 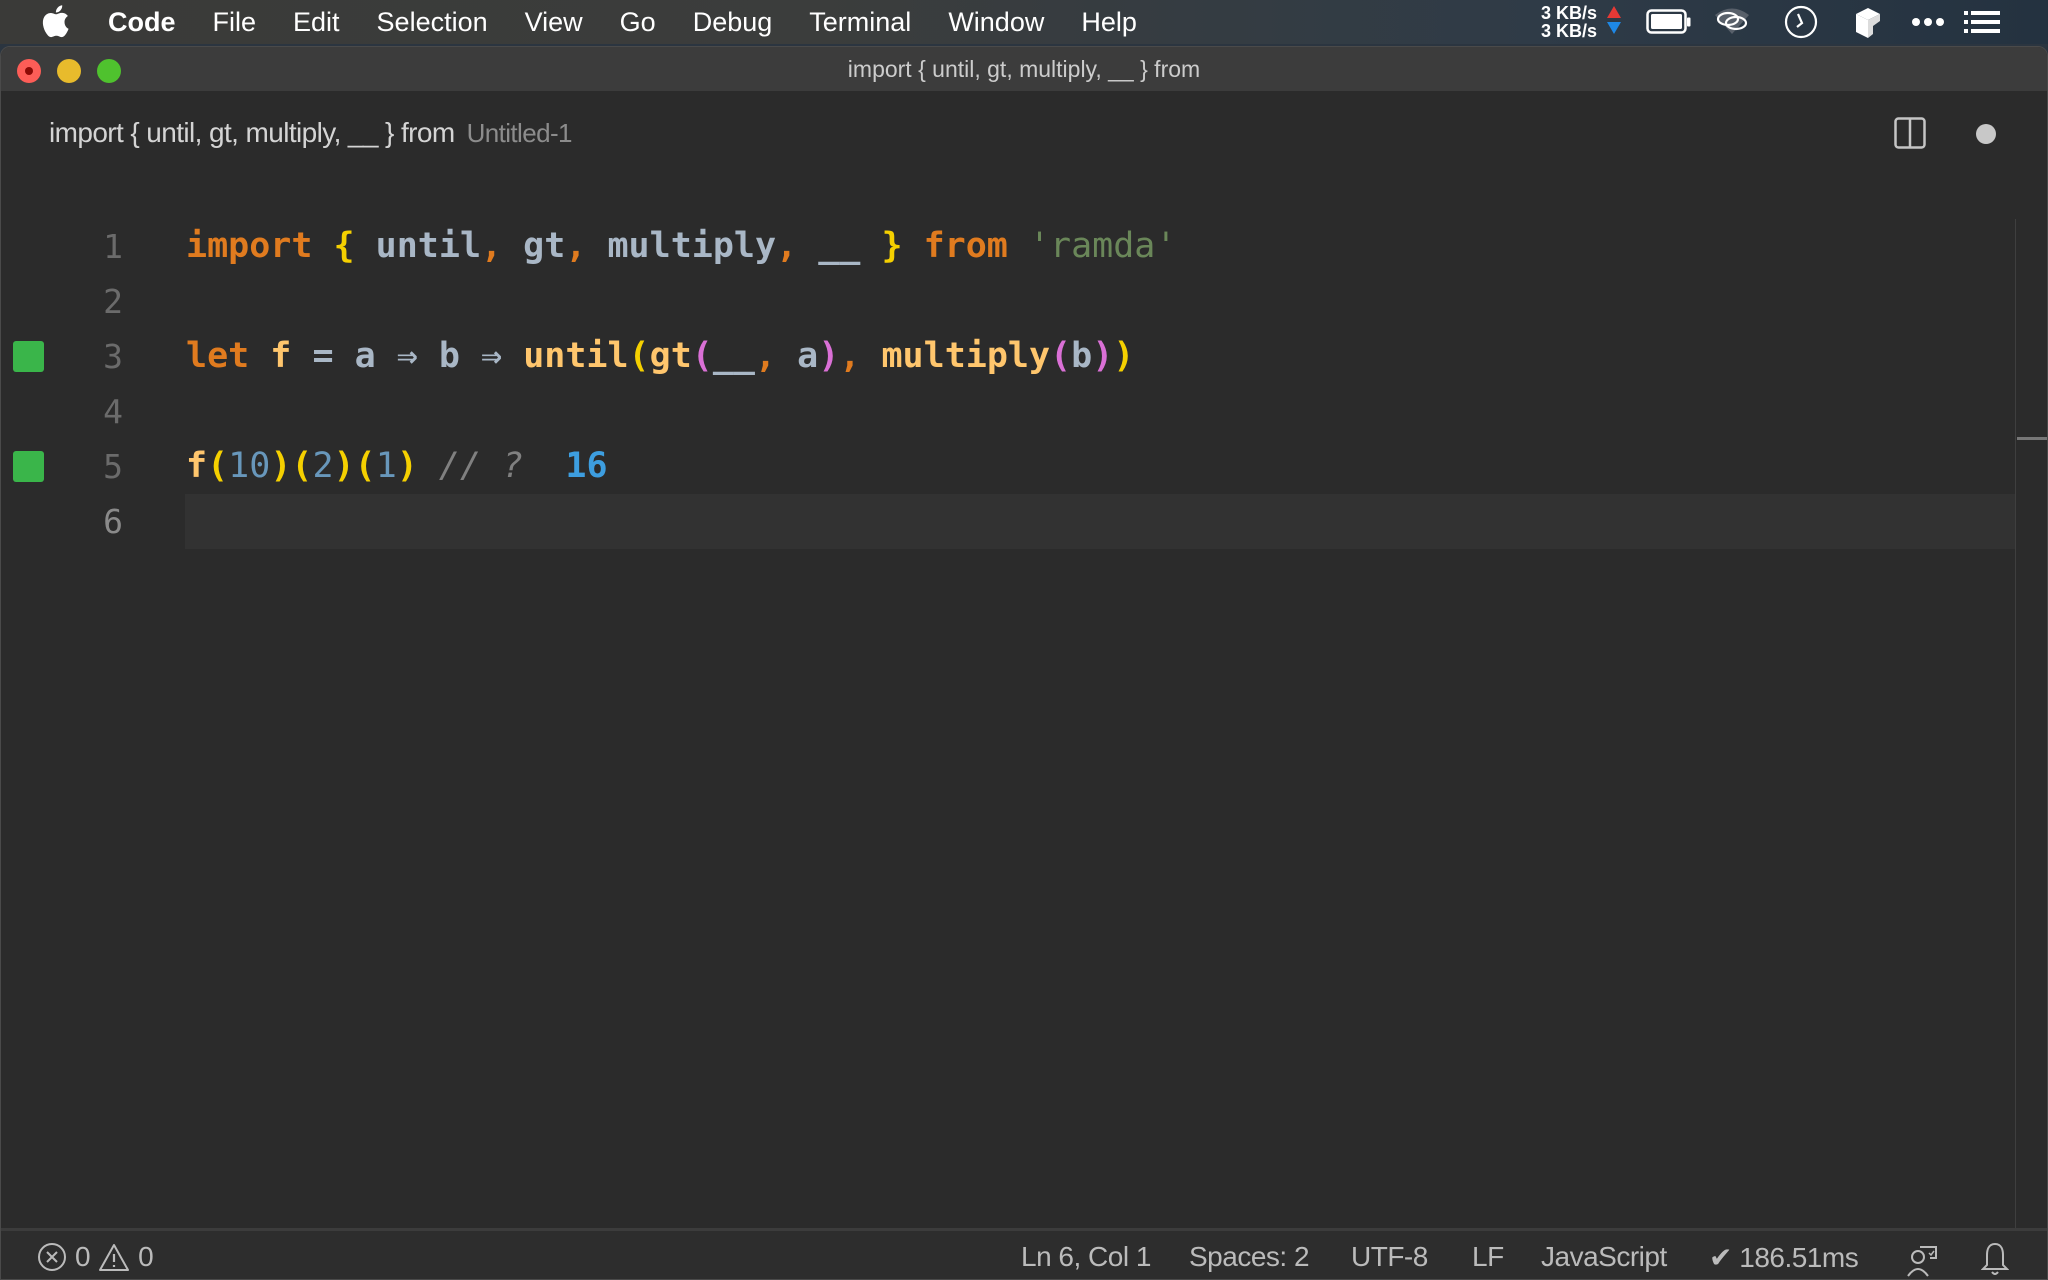 I want to click on line-content: f(10)(2)(1) // ? 16, so click(x=397, y=466).